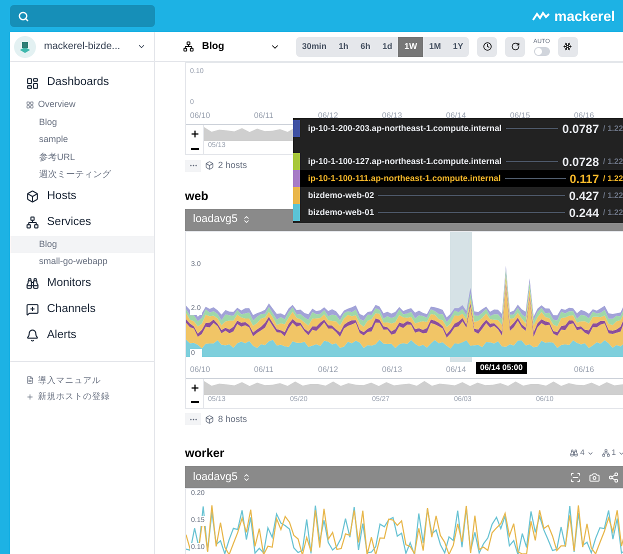  What do you see at coordinates (233, 165) in the screenshot?
I see `hosts-count: 2 hosts` at bounding box center [233, 165].